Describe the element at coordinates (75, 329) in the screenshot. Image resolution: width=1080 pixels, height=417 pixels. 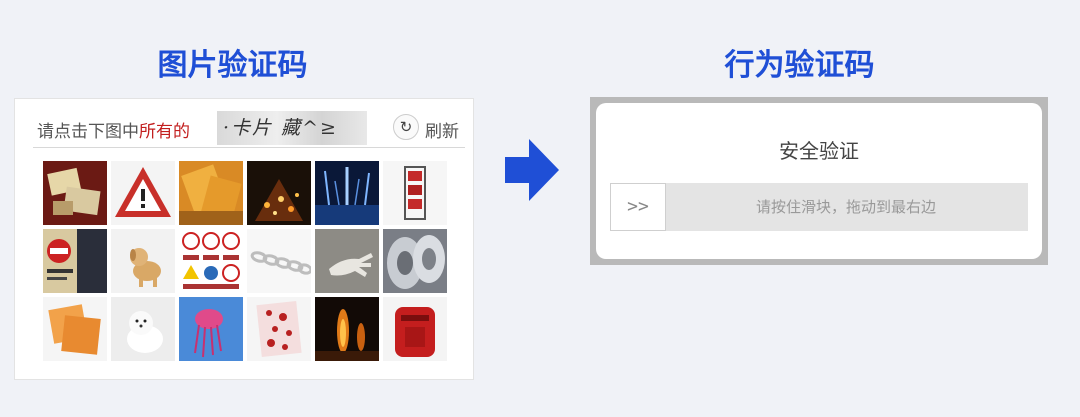
I see `captcha-tile-sticky-notes` at that location.